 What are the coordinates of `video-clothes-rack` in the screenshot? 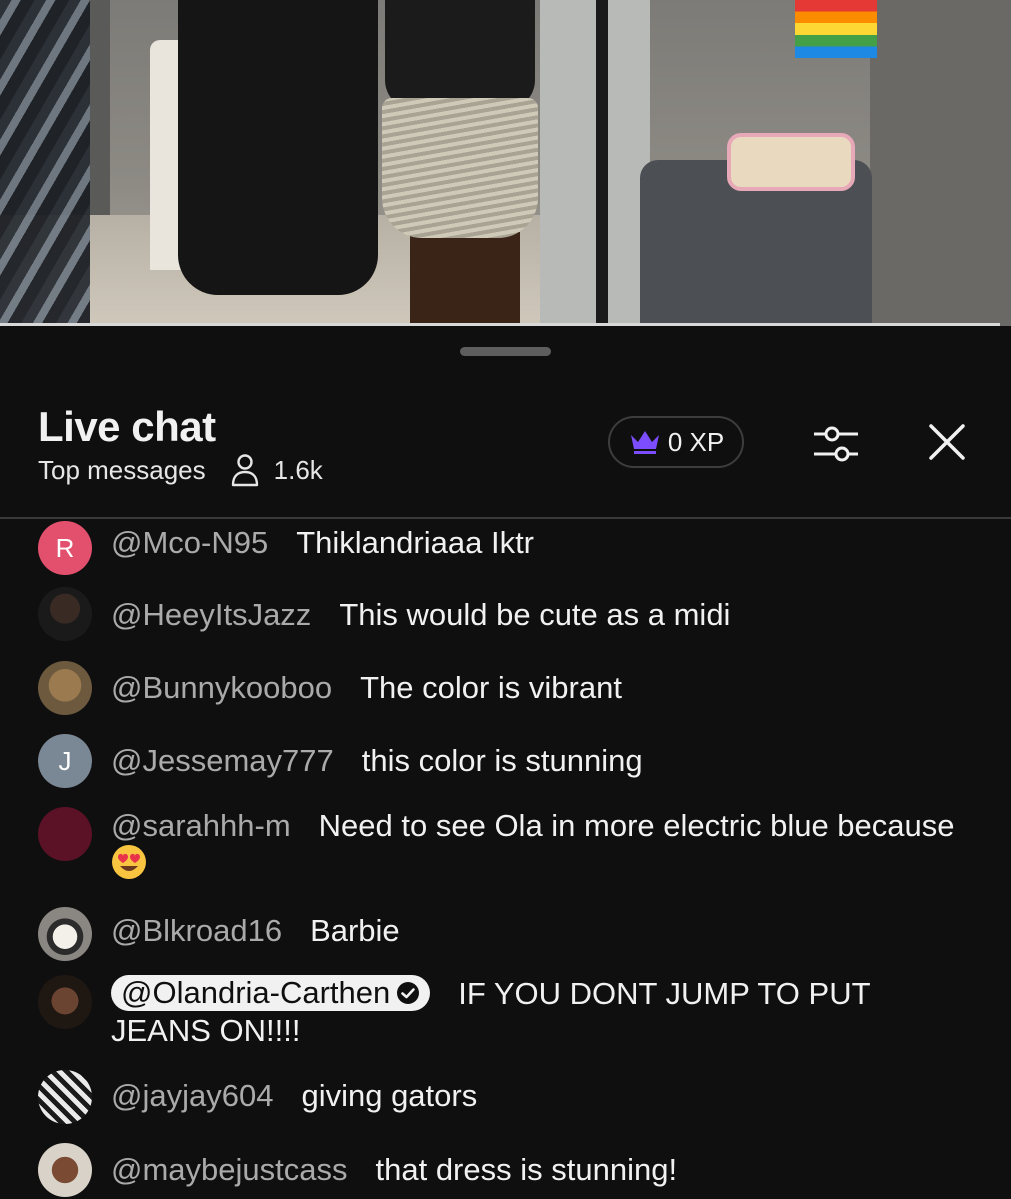 It's located at (45, 163).